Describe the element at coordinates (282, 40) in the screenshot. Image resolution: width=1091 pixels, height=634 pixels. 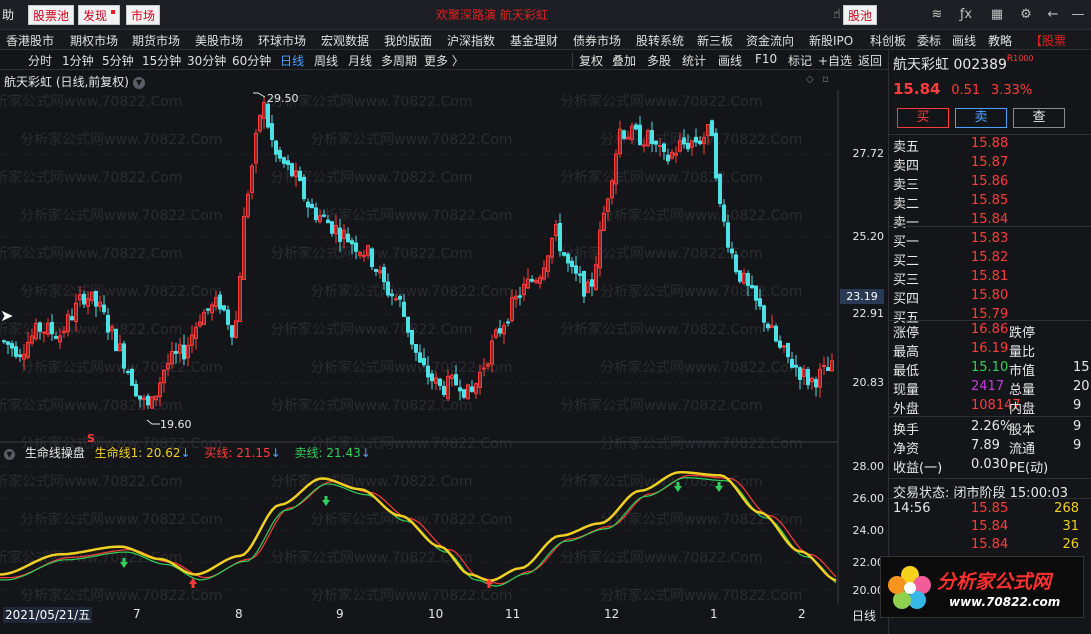
I see `nav-global: 环球市场` at that location.